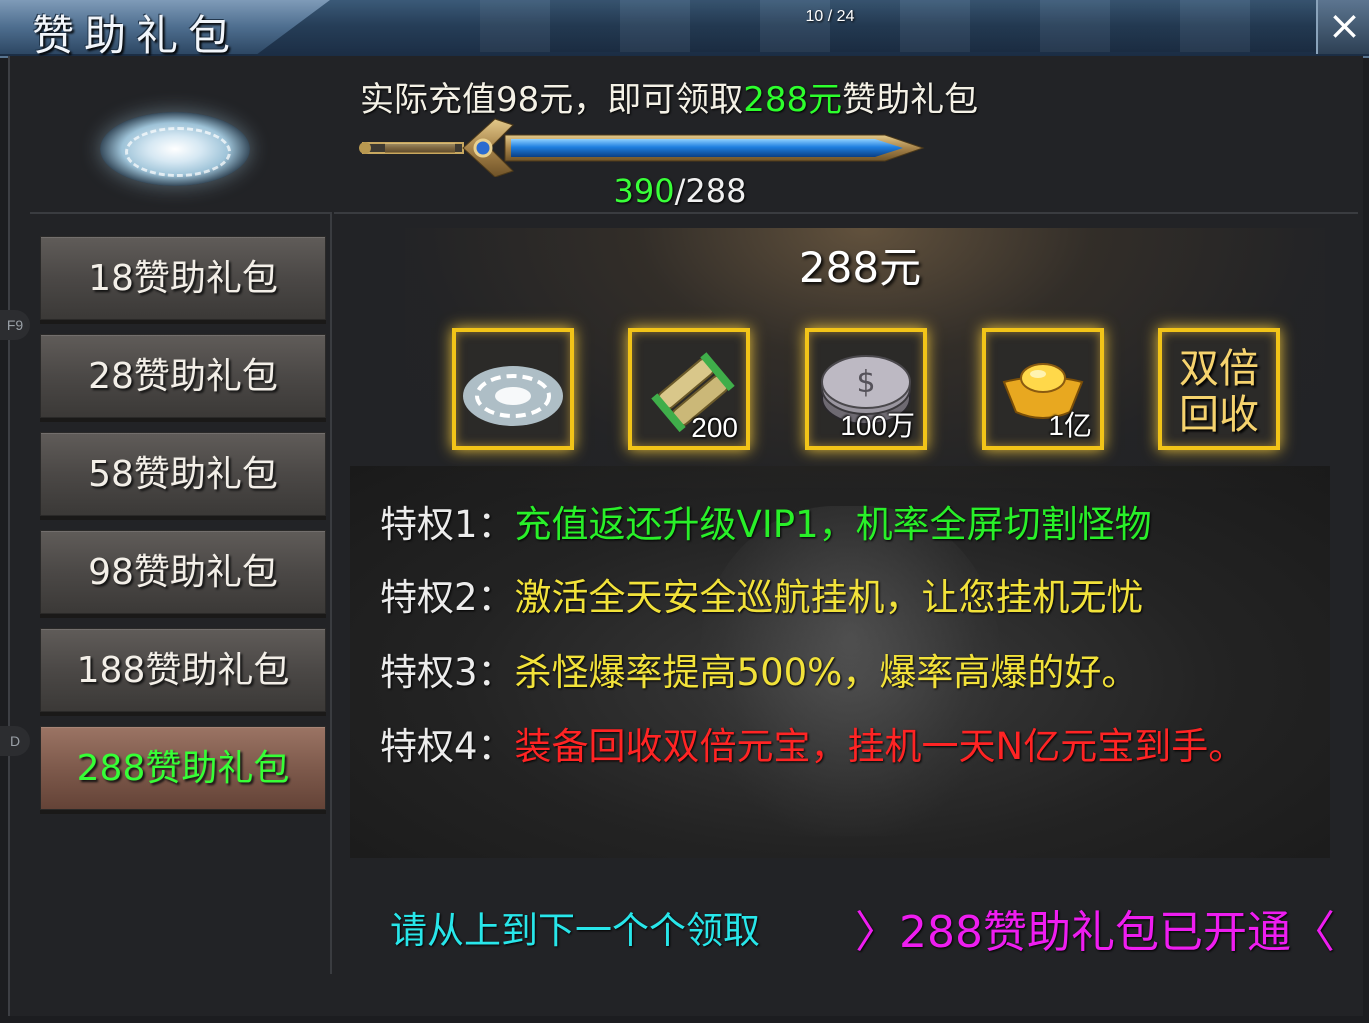  I want to click on hotkey-f9: F9, so click(15, 325).